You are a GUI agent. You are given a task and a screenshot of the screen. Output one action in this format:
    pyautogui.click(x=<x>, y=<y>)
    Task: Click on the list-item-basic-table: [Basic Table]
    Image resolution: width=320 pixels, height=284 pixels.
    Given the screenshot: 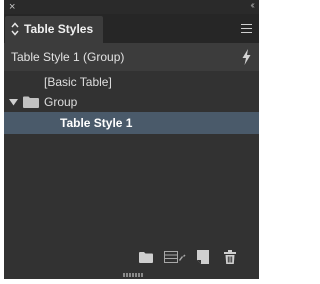 What is the action you would take?
    pyautogui.click(x=131, y=82)
    